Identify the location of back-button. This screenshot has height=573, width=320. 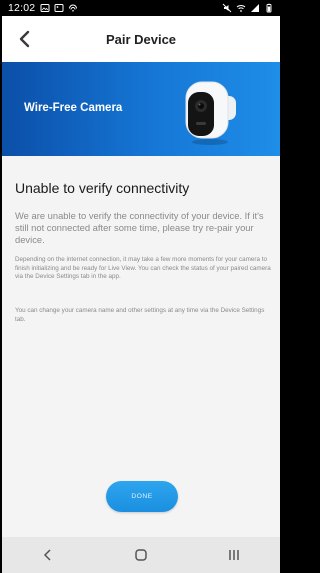
(25, 39).